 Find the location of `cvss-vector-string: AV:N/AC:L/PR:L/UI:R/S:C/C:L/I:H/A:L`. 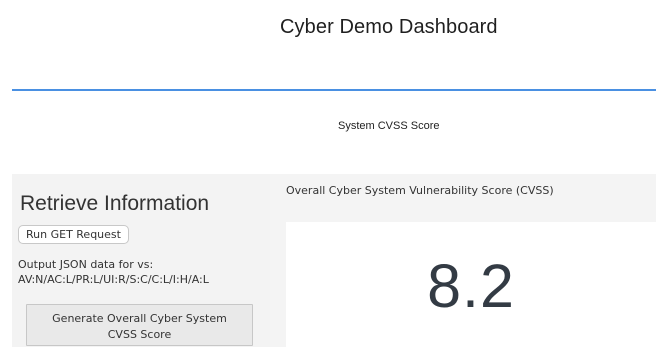

cvss-vector-string: AV:N/AC:L/PR:L/UI:R/S:C/C:L/I:H/A:L is located at coordinates (113, 279).